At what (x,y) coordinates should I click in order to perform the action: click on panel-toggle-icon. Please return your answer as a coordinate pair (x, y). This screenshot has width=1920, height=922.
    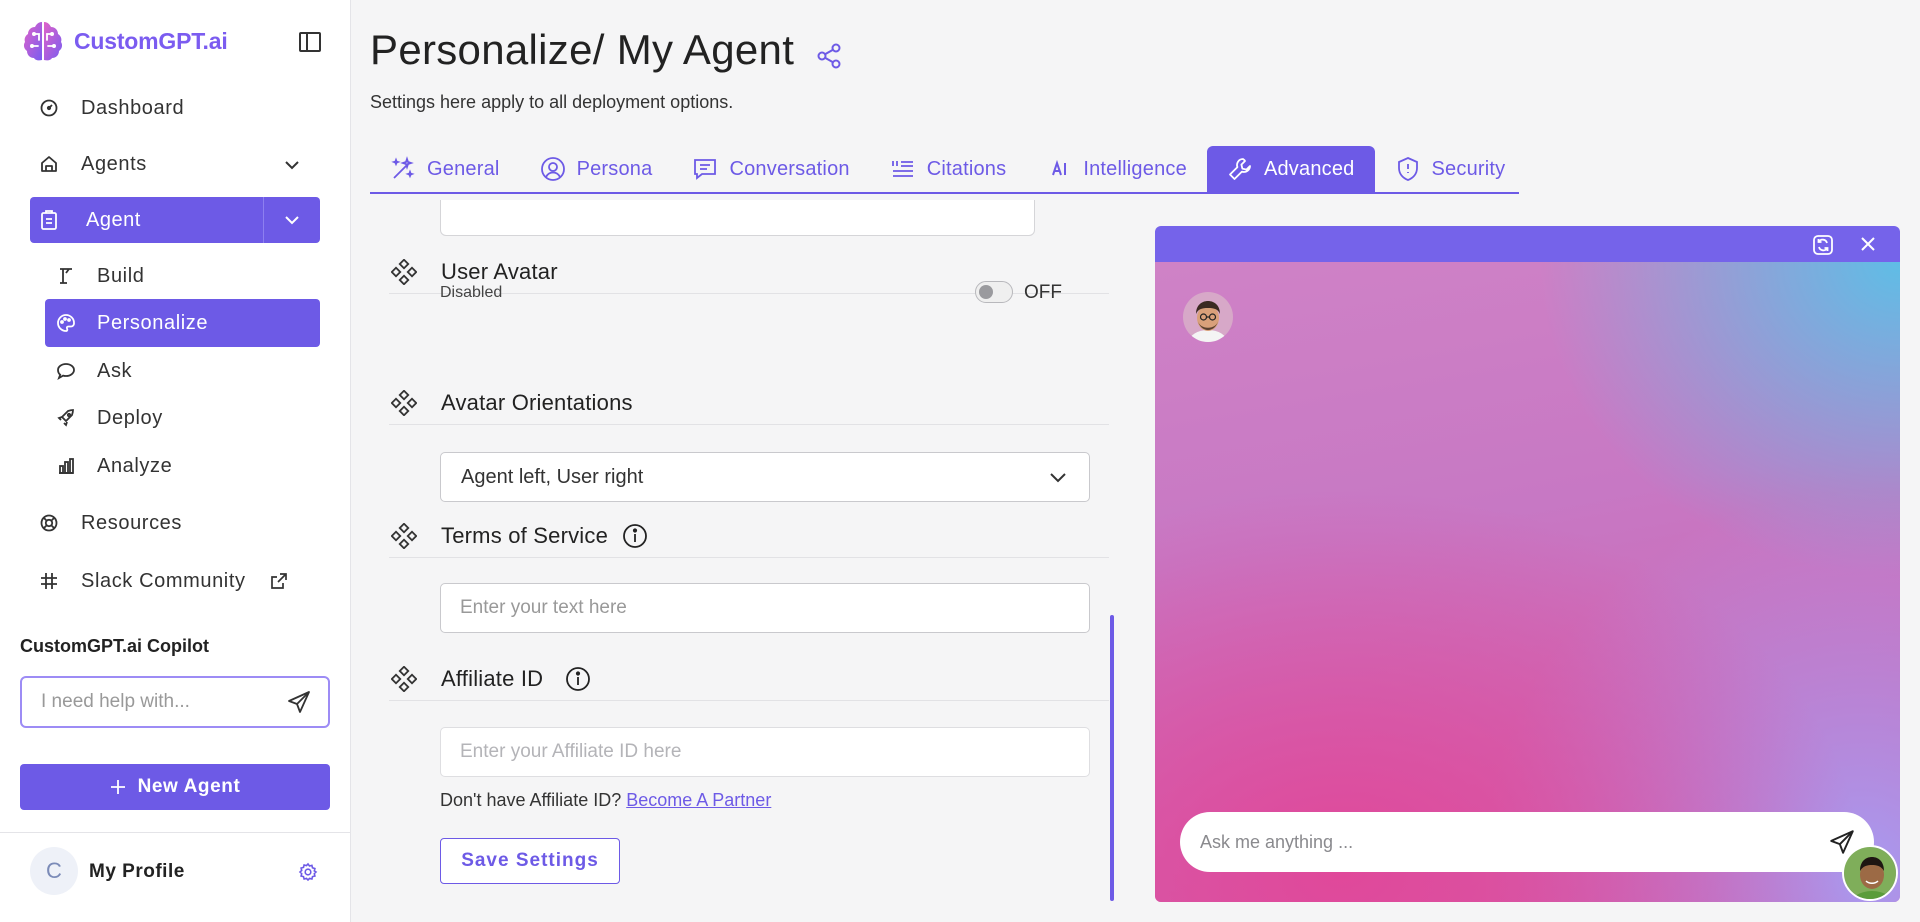
    Looking at the image, I should click on (310, 42).